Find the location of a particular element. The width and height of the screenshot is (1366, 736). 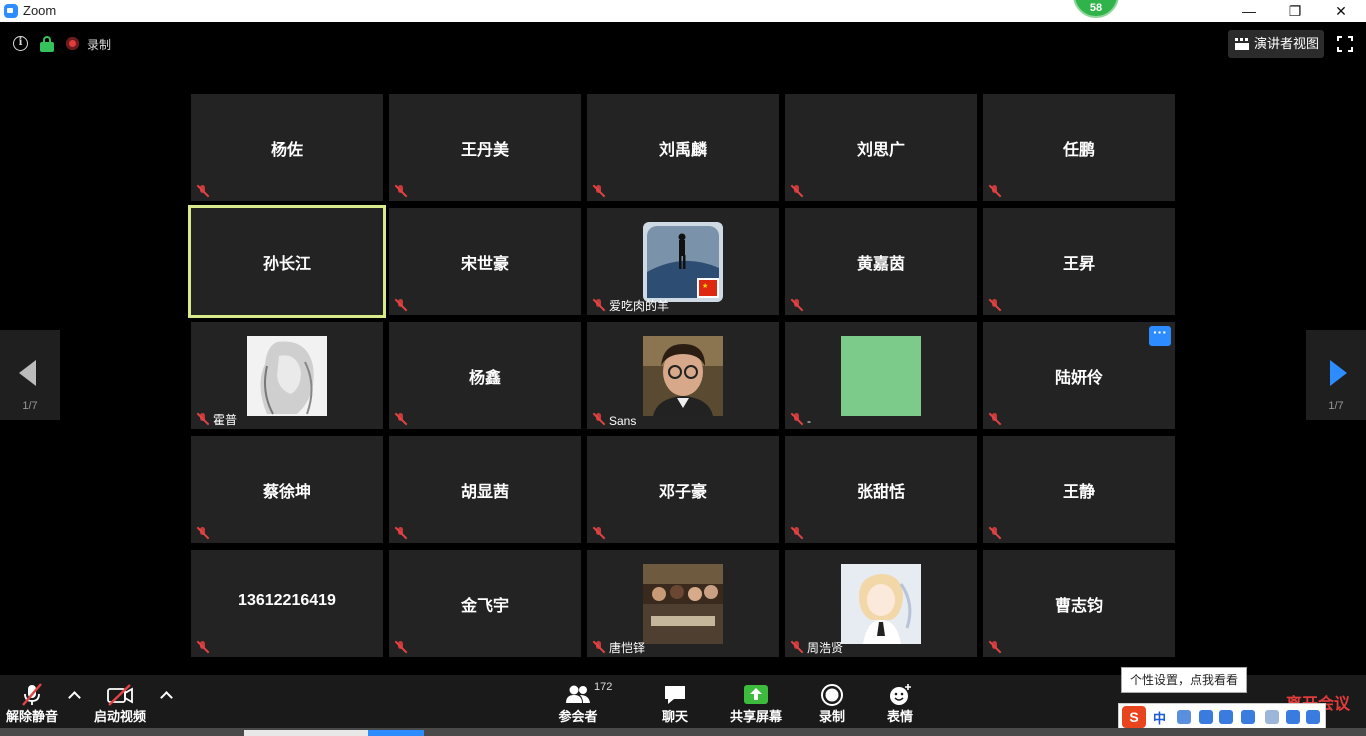

participant-tile: 杨鑫 is located at coordinates (485, 375).